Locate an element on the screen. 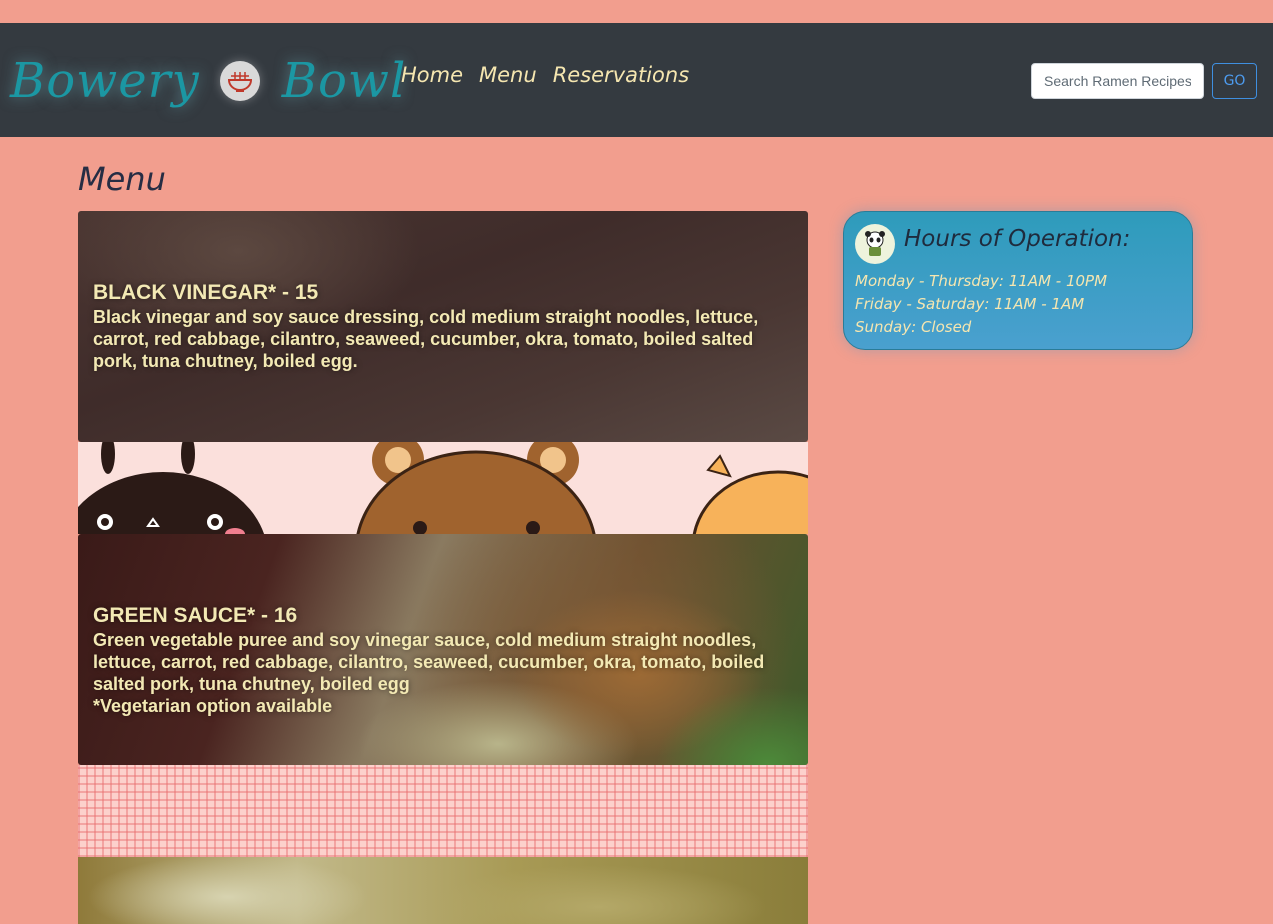 The height and width of the screenshot is (924, 1273). brand-name-left: Bowery is located at coordinates (105, 81).